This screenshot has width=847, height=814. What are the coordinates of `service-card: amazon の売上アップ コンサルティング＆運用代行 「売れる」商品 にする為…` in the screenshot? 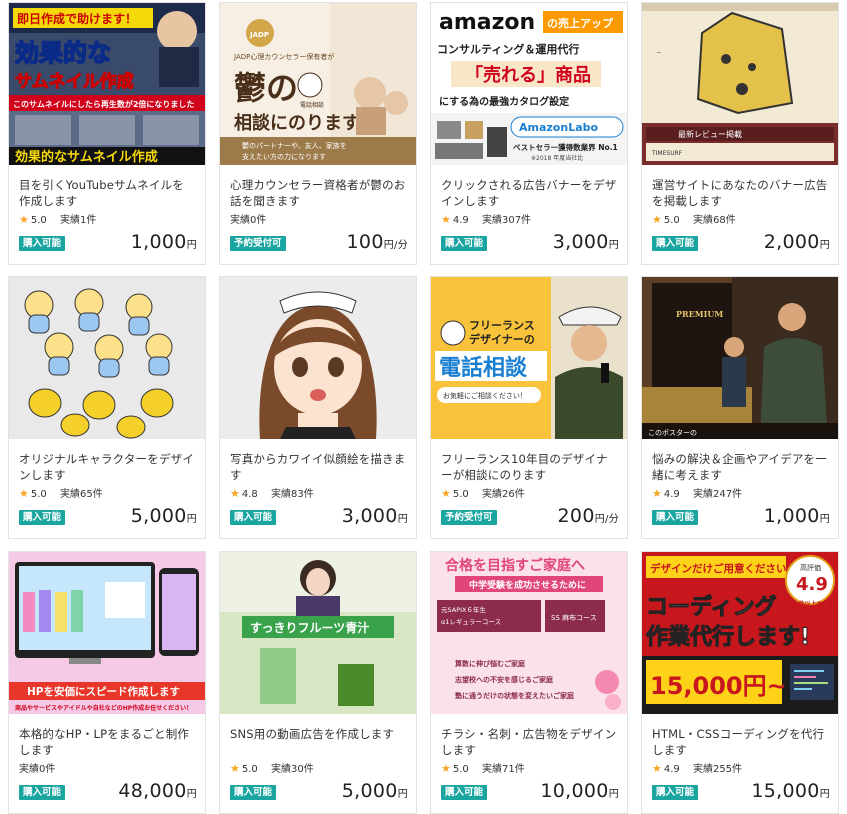 It's located at (529, 133).